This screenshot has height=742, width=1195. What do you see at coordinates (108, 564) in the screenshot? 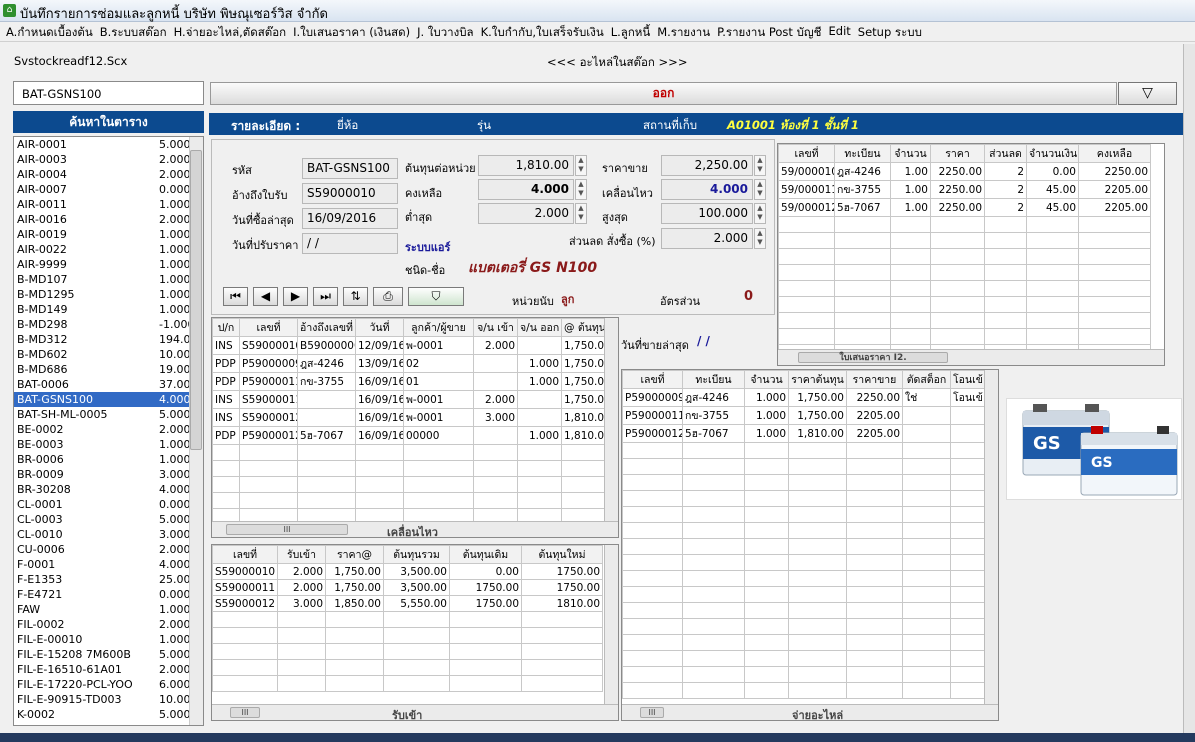
I see `list-item: F-0001 4.000` at bounding box center [108, 564].